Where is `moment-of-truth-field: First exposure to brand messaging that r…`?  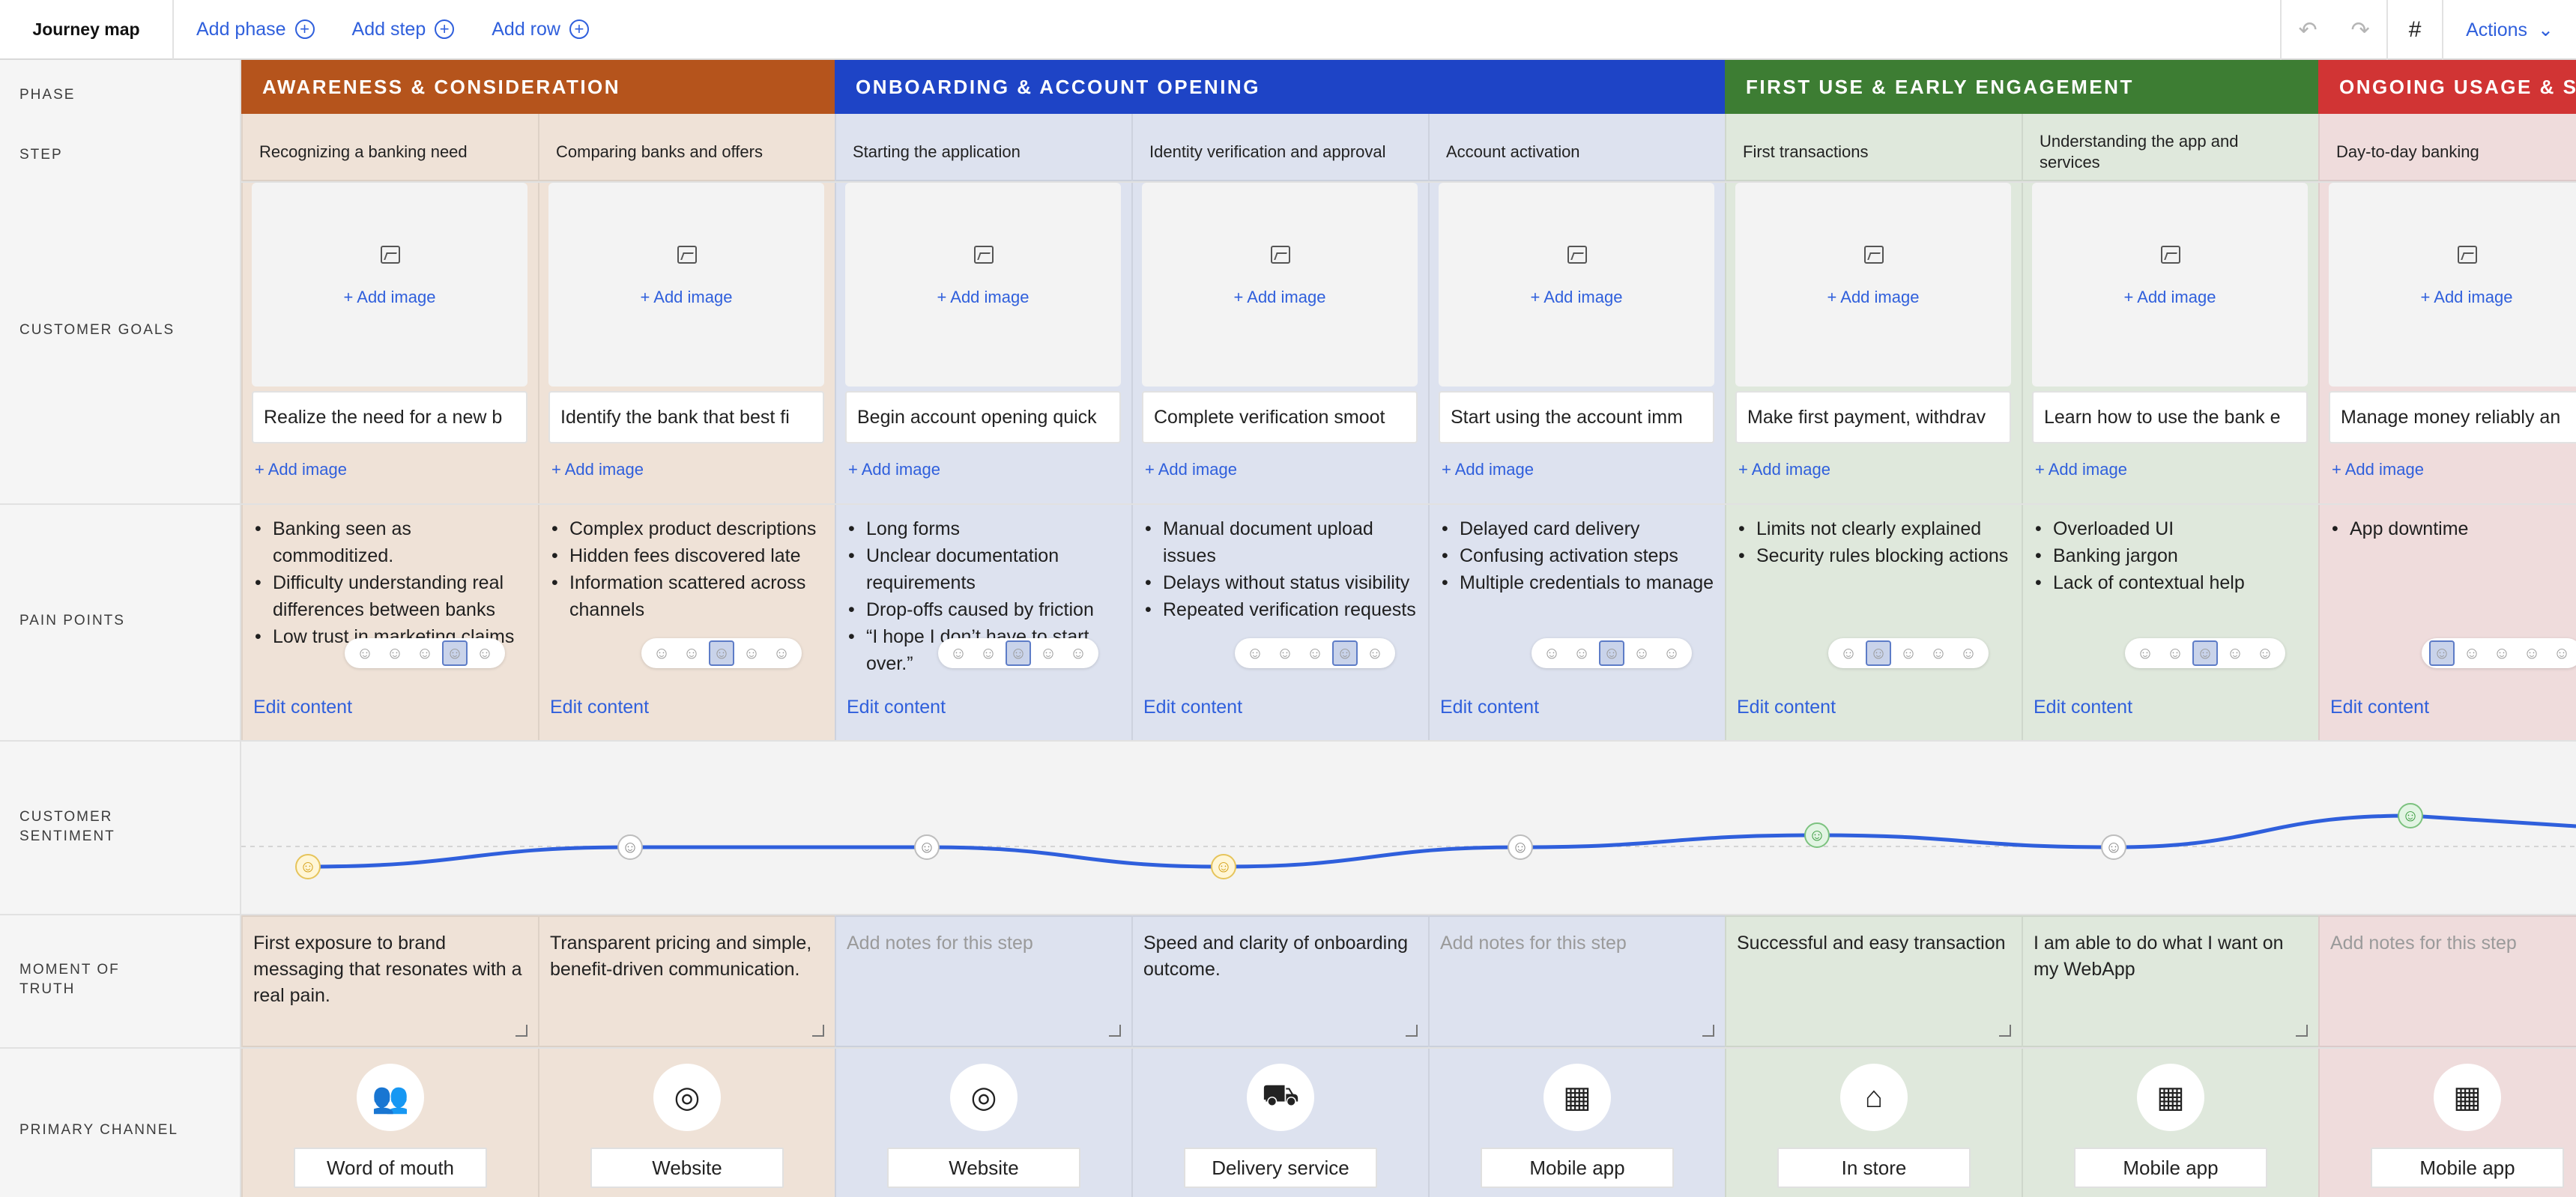 moment-of-truth-field: First exposure to brand messaging that r… is located at coordinates (390, 981).